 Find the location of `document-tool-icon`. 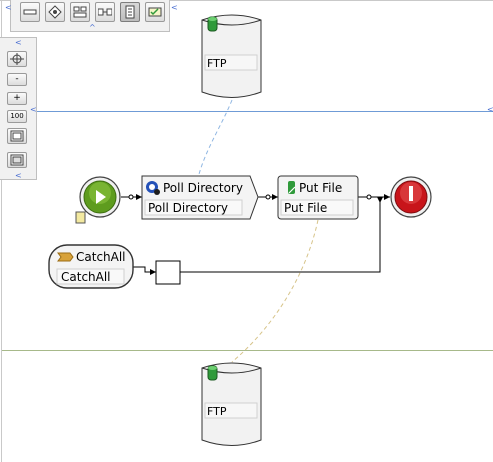

document-tool-icon is located at coordinates (130, 12).